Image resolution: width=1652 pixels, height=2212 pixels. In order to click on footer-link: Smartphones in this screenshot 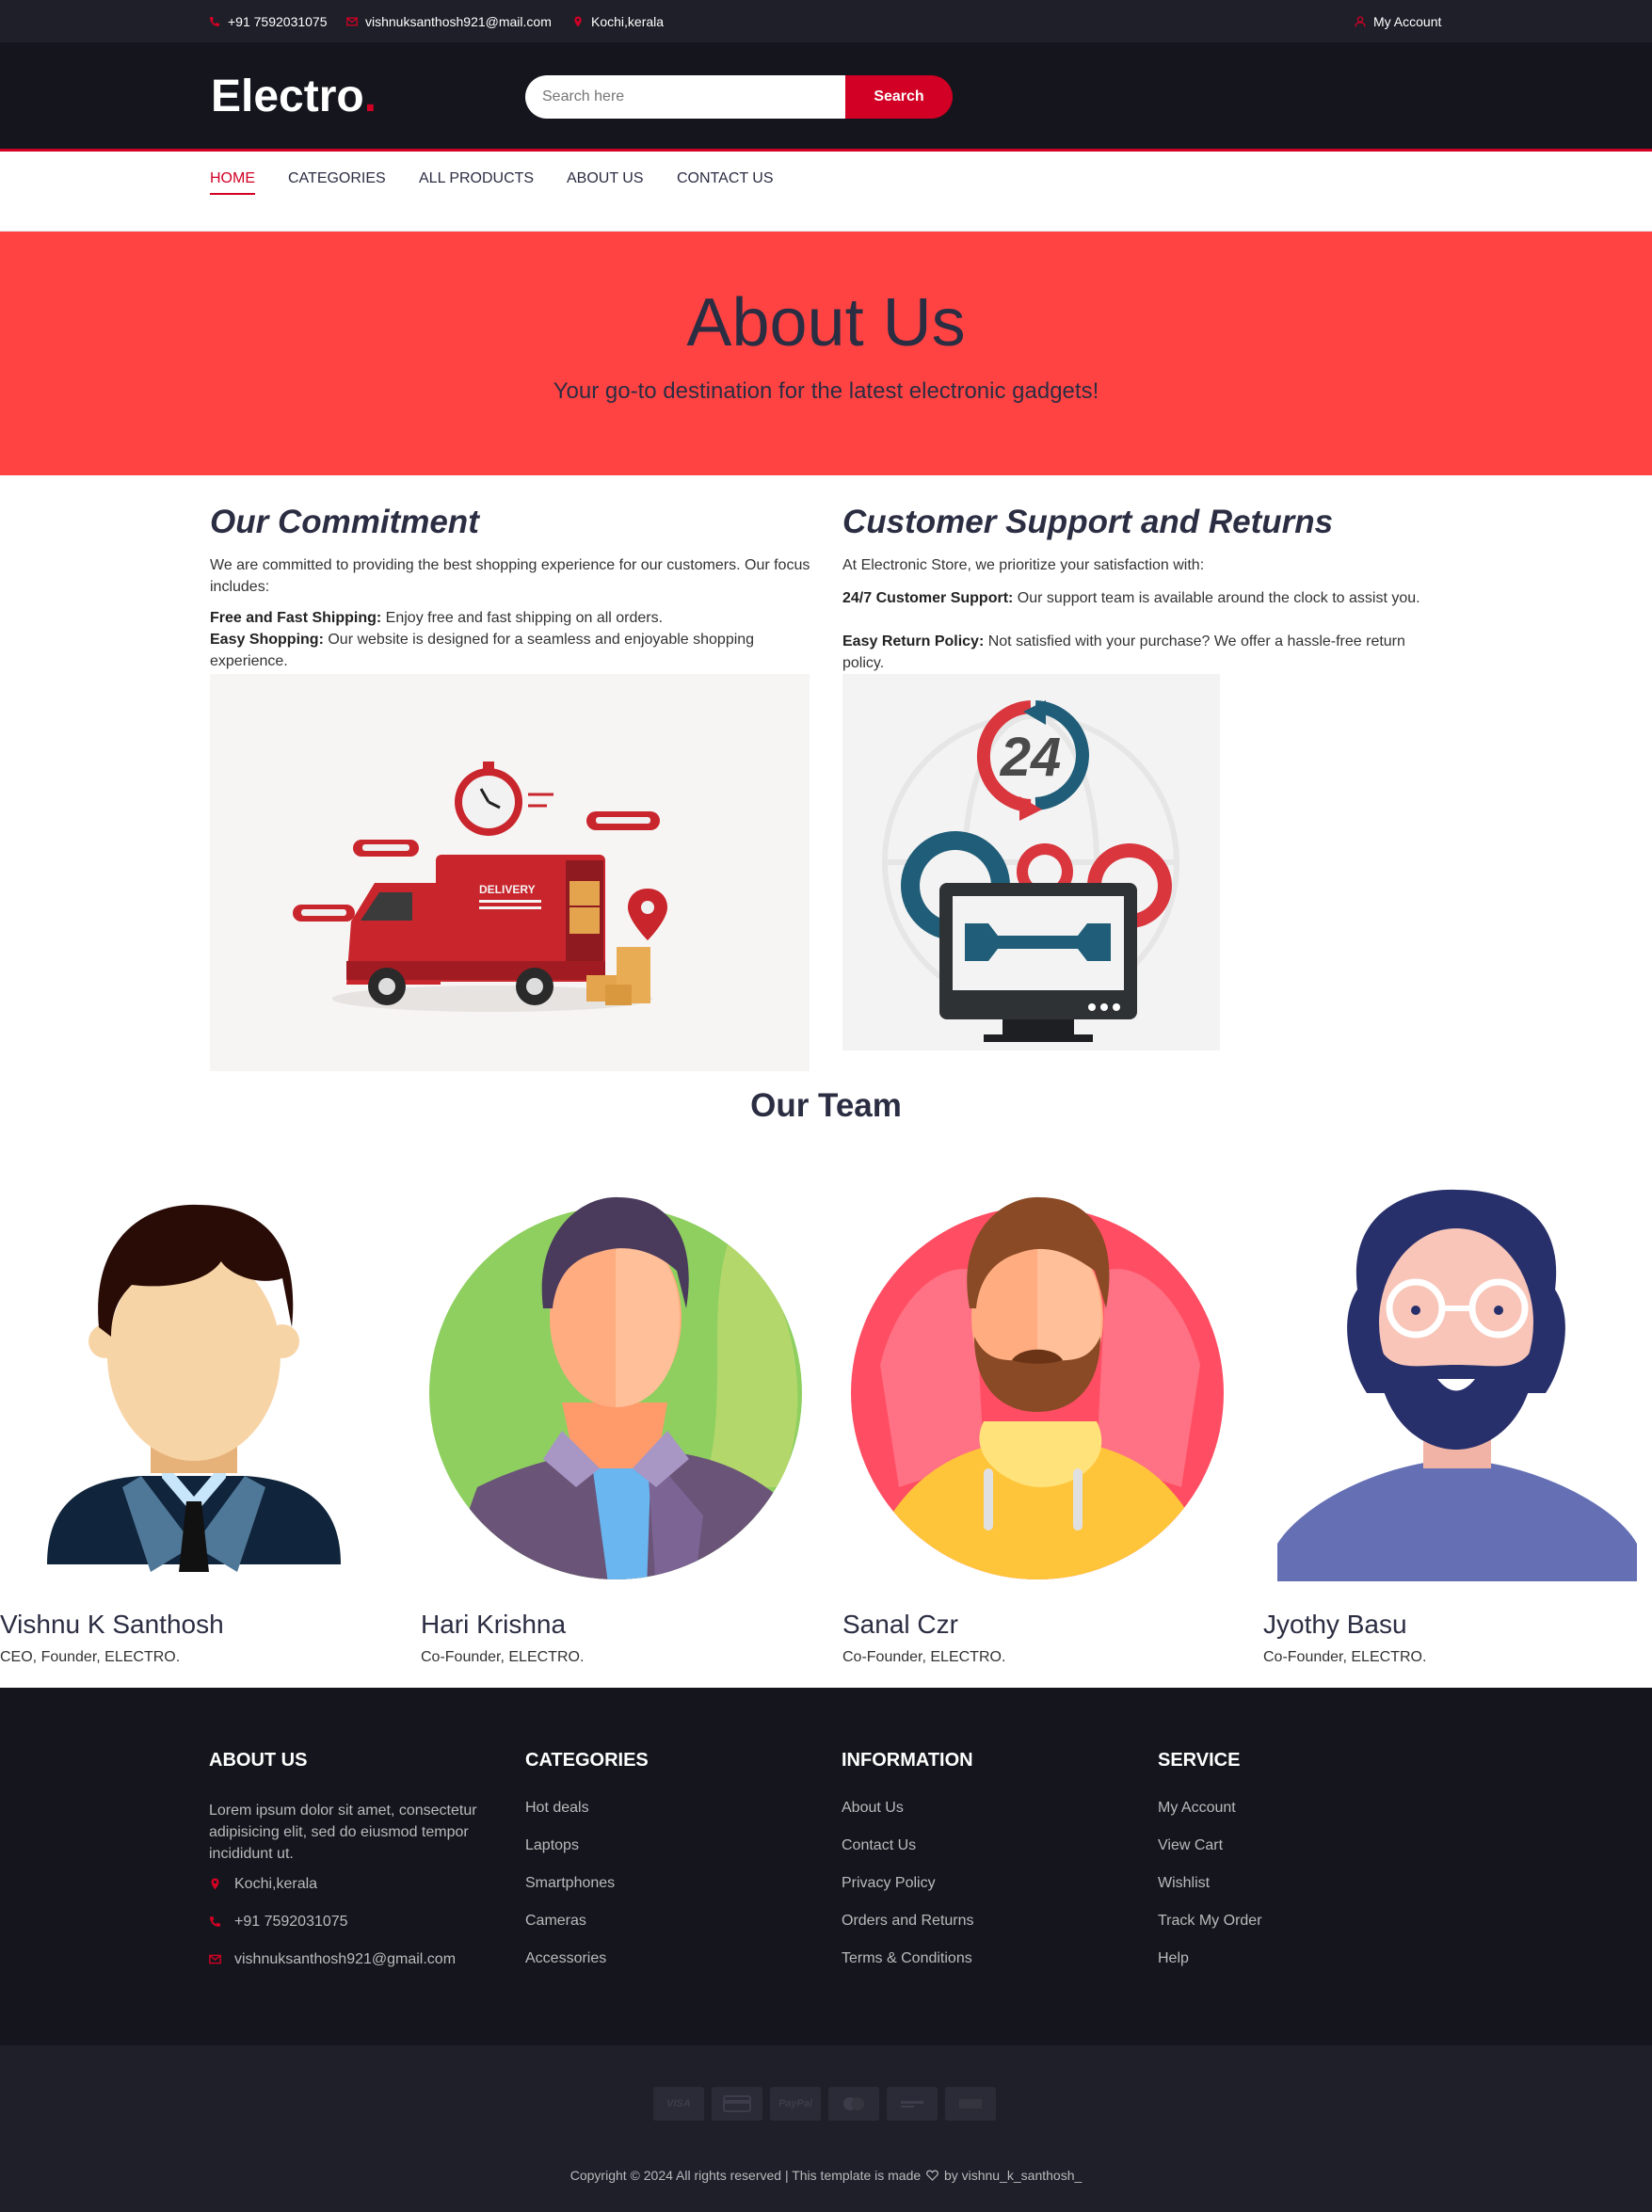, I will do `click(666, 1894)`.